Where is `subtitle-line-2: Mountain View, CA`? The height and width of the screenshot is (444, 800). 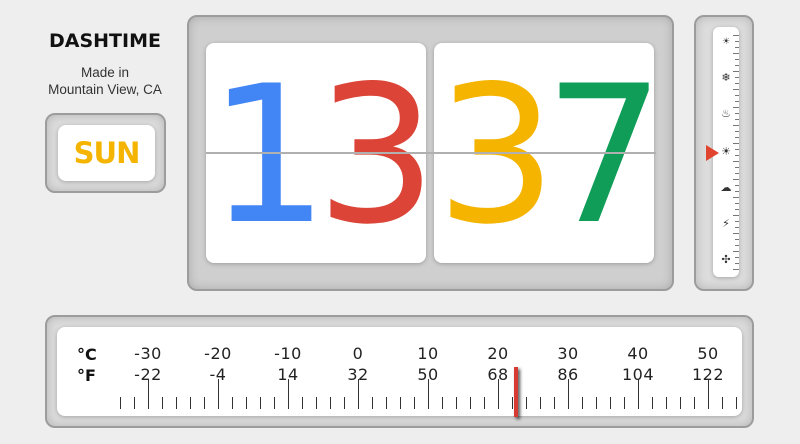 subtitle-line-2: Mountain View, CA is located at coordinates (105, 89).